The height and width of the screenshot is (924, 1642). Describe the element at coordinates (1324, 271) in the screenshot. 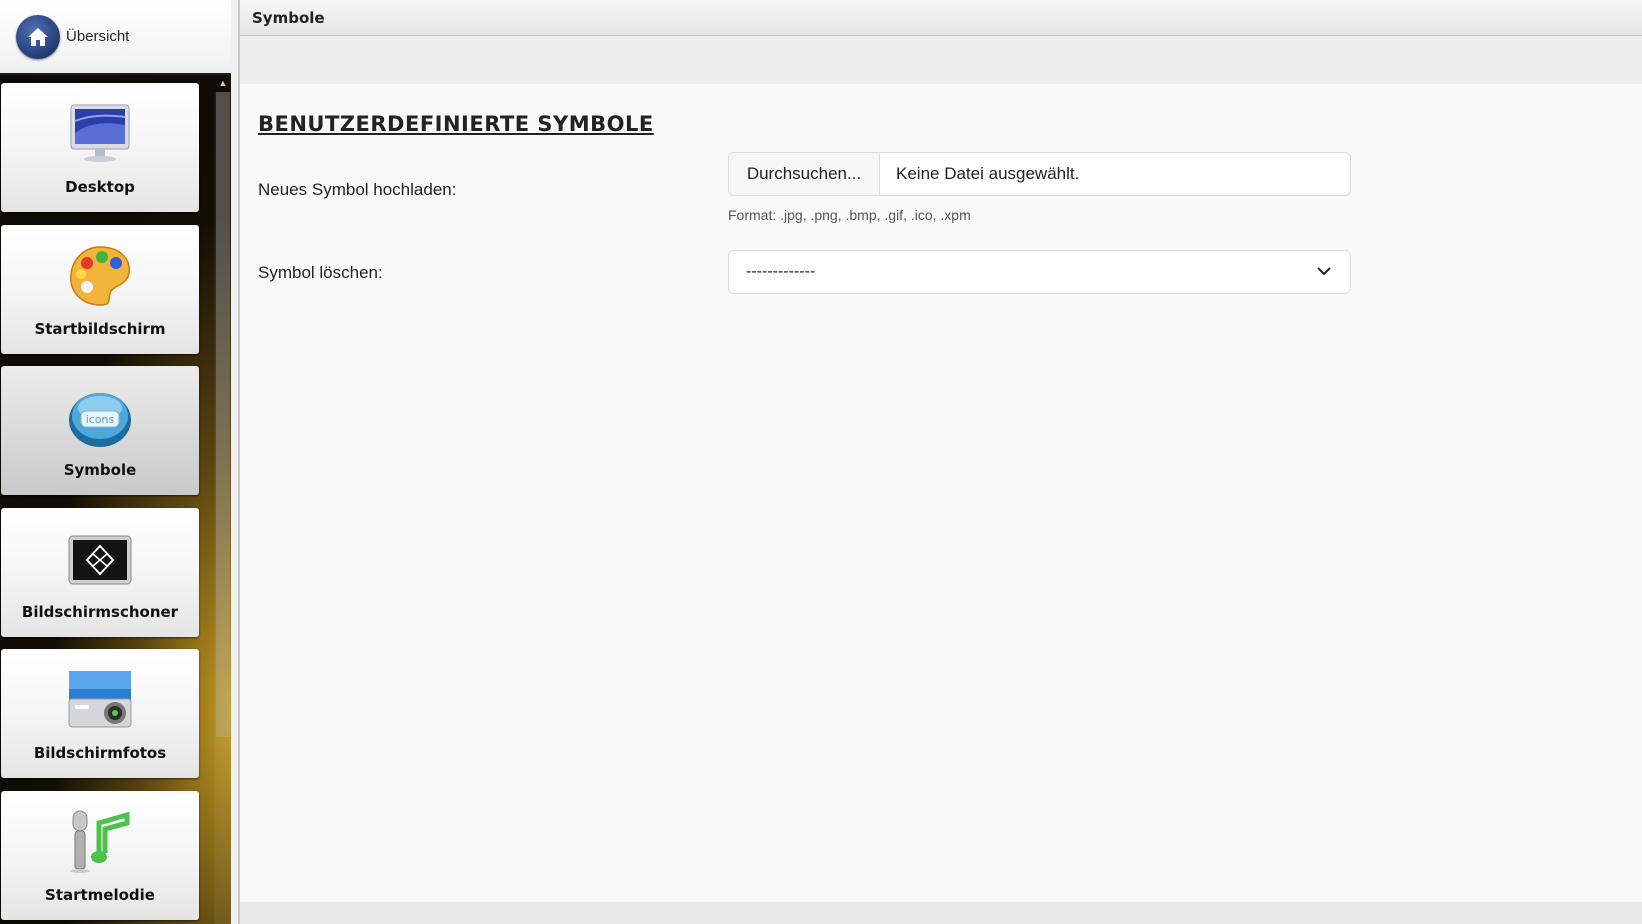

I see `chevron-down-icon` at that location.